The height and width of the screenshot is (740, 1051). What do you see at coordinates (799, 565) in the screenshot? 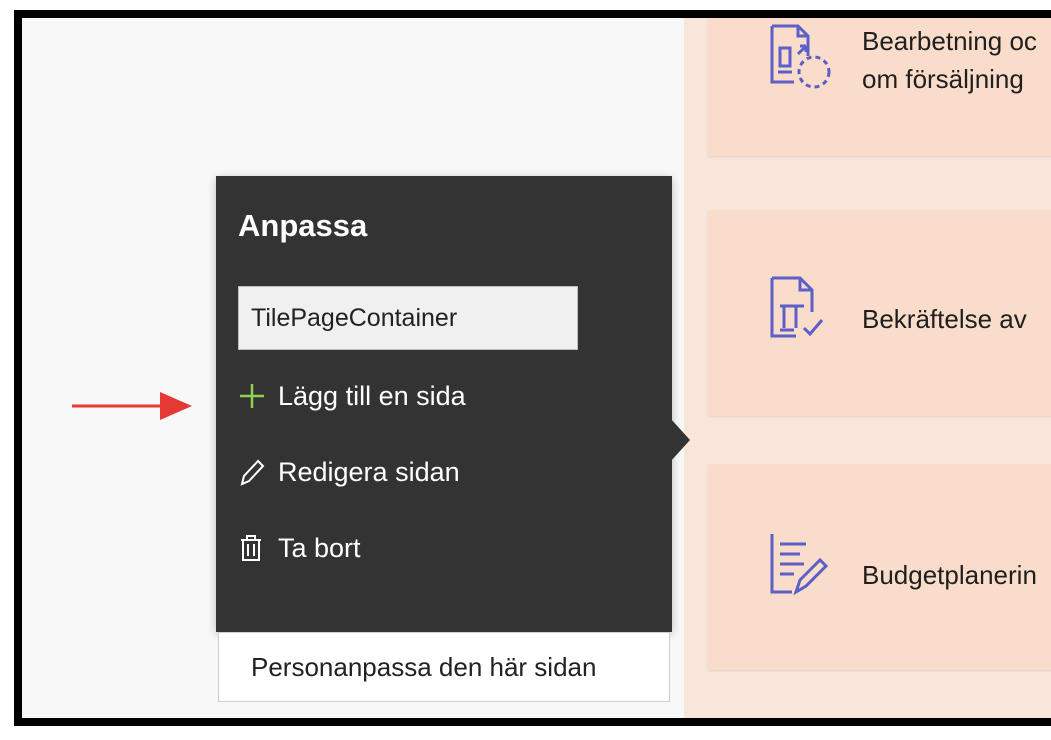
I see `document-edit-icon` at bounding box center [799, 565].